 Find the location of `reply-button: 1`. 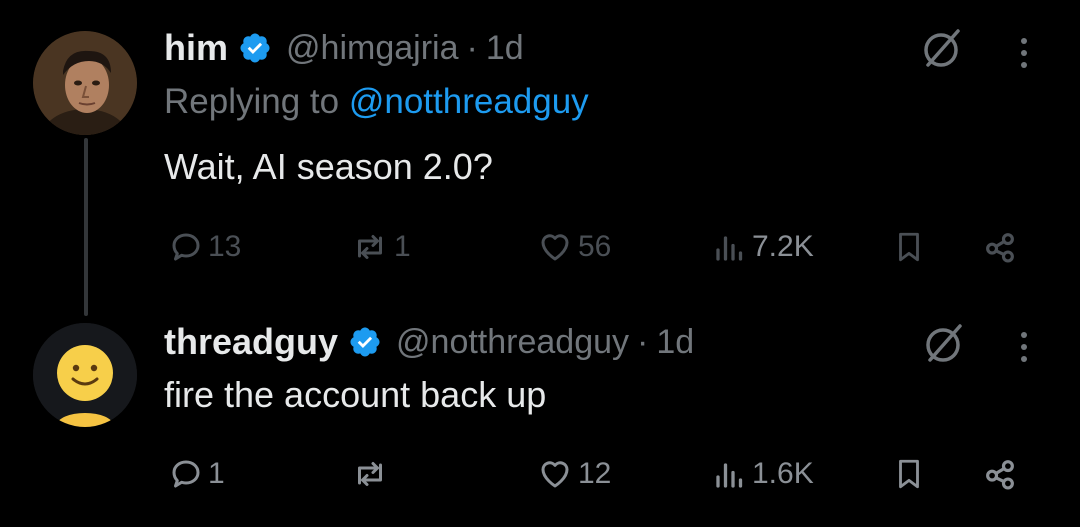

reply-button: 1 is located at coordinates (196, 474).